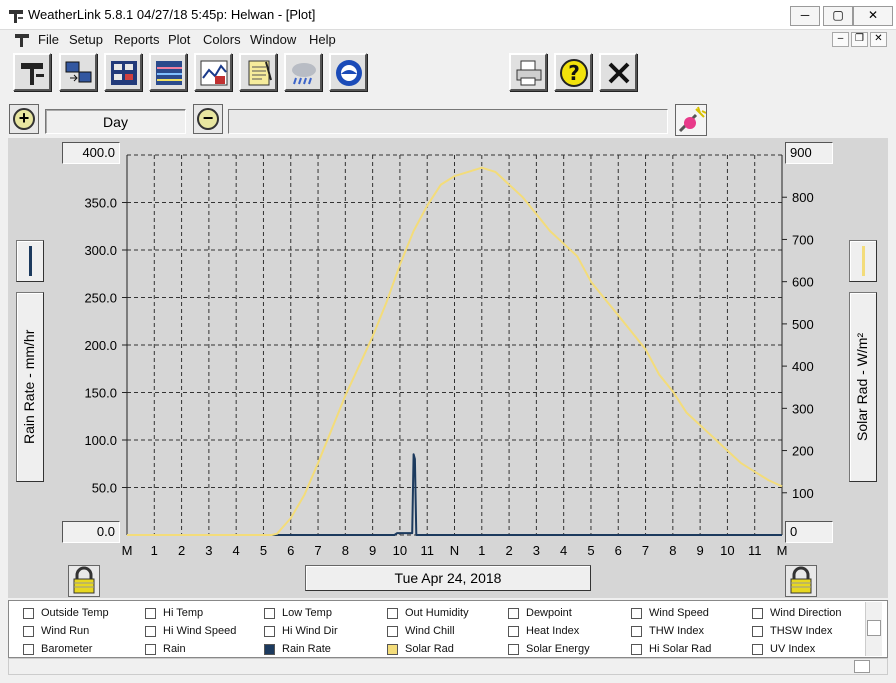  Describe the element at coordinates (679, 613) in the screenshot. I see `series-option-label: Wind Speed` at that location.